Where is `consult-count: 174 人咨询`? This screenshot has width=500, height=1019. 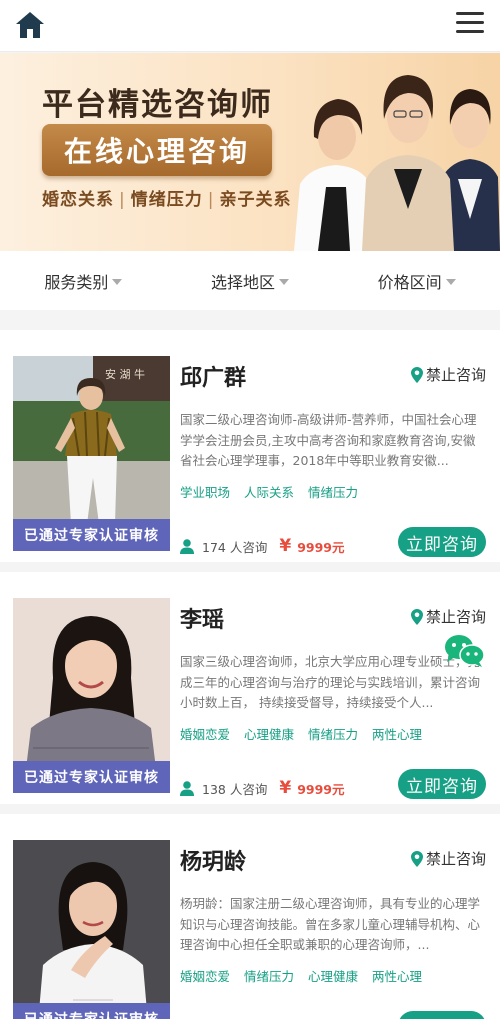
consult-count: 174 人咨询 is located at coordinates (235, 547).